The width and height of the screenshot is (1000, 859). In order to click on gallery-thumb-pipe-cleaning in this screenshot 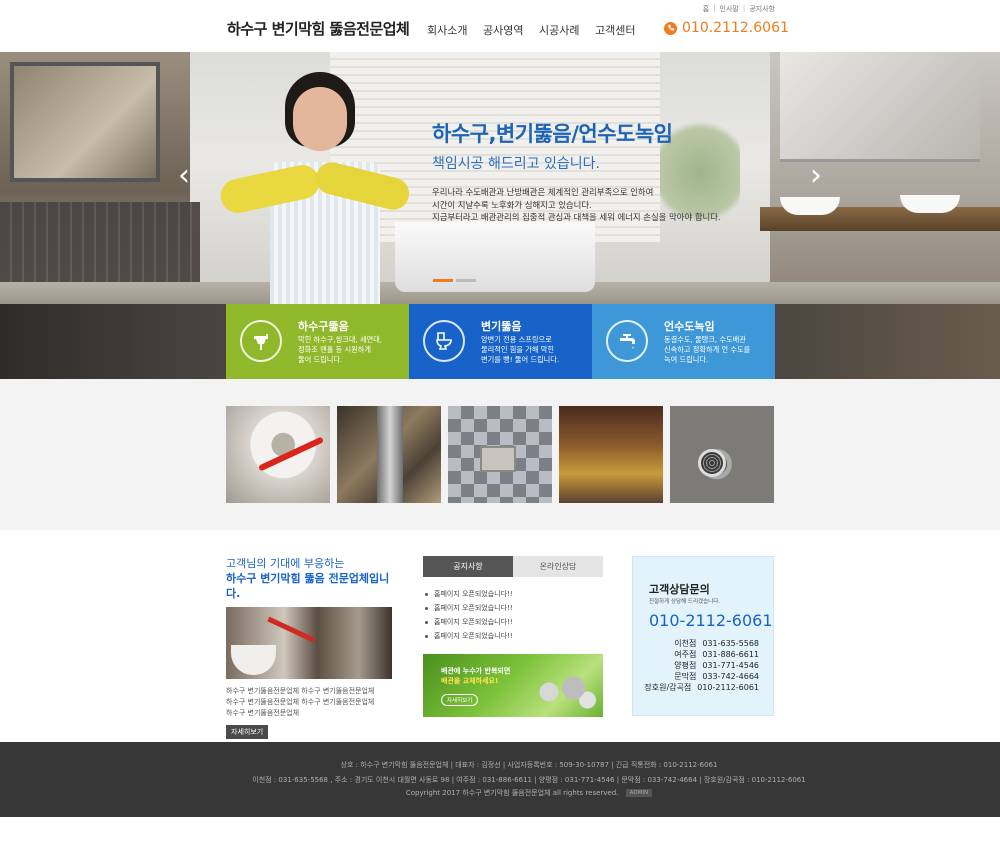, I will do `click(389, 454)`.